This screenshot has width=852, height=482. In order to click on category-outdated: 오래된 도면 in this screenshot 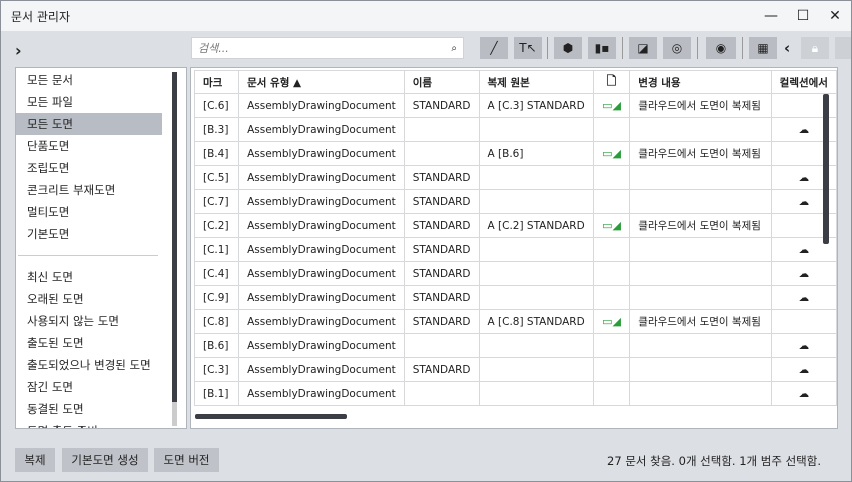, I will do `click(89, 299)`.